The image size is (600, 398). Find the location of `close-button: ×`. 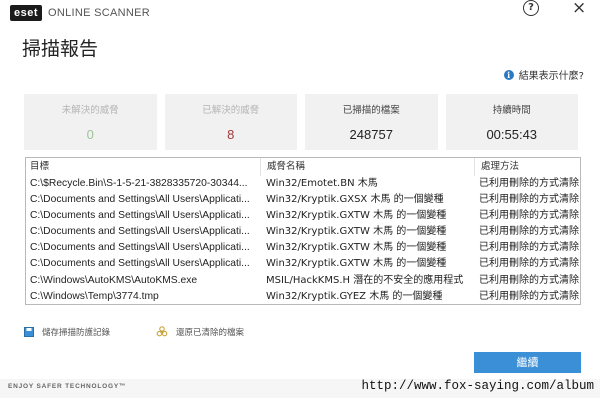

close-button: × is located at coordinates (579, 9).